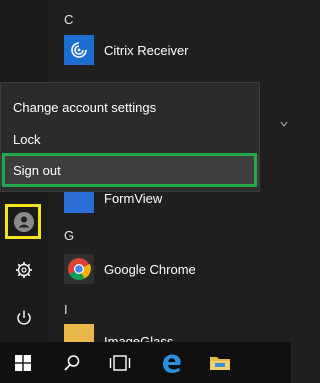 The image size is (320, 383). What do you see at coordinates (118, 333) in the screenshot?
I see `app-imageglass: ImageGlass` at bounding box center [118, 333].